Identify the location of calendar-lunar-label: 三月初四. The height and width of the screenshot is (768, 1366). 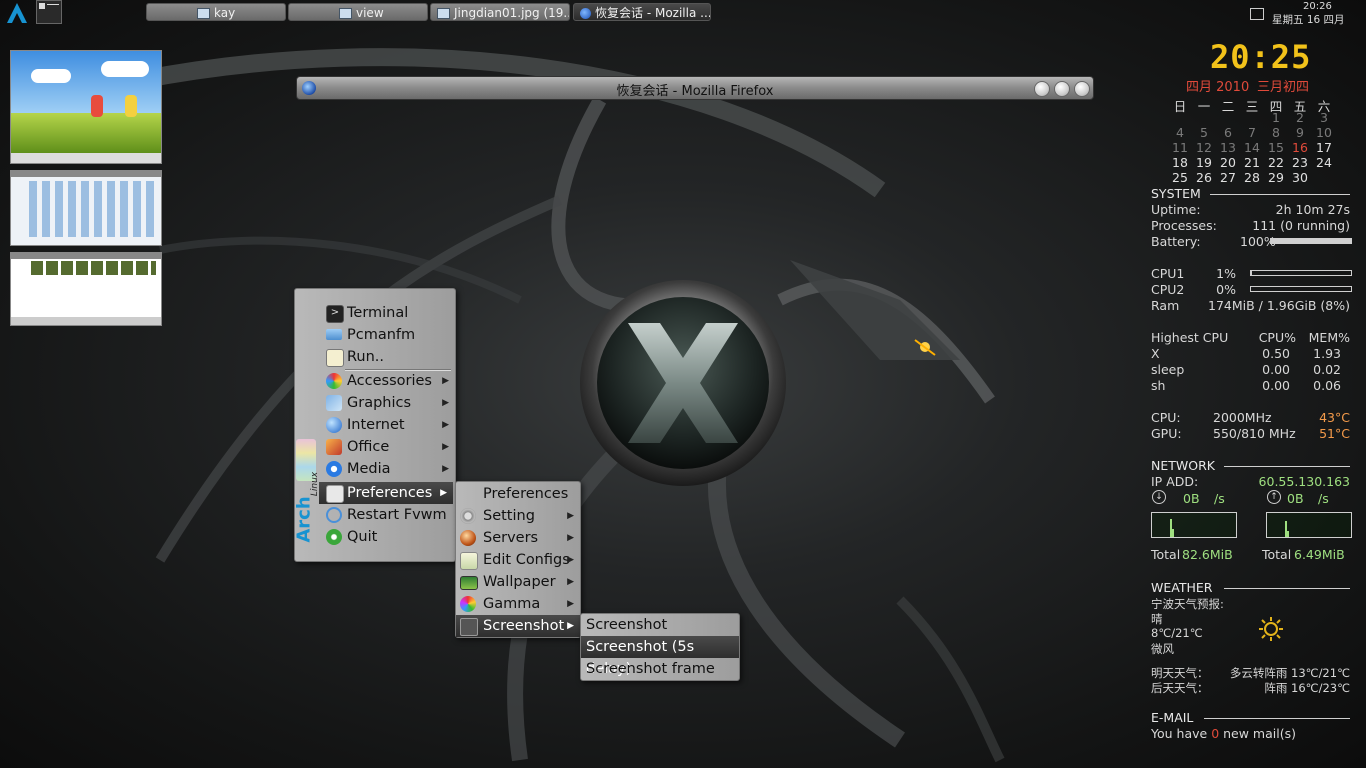
(1283, 87).